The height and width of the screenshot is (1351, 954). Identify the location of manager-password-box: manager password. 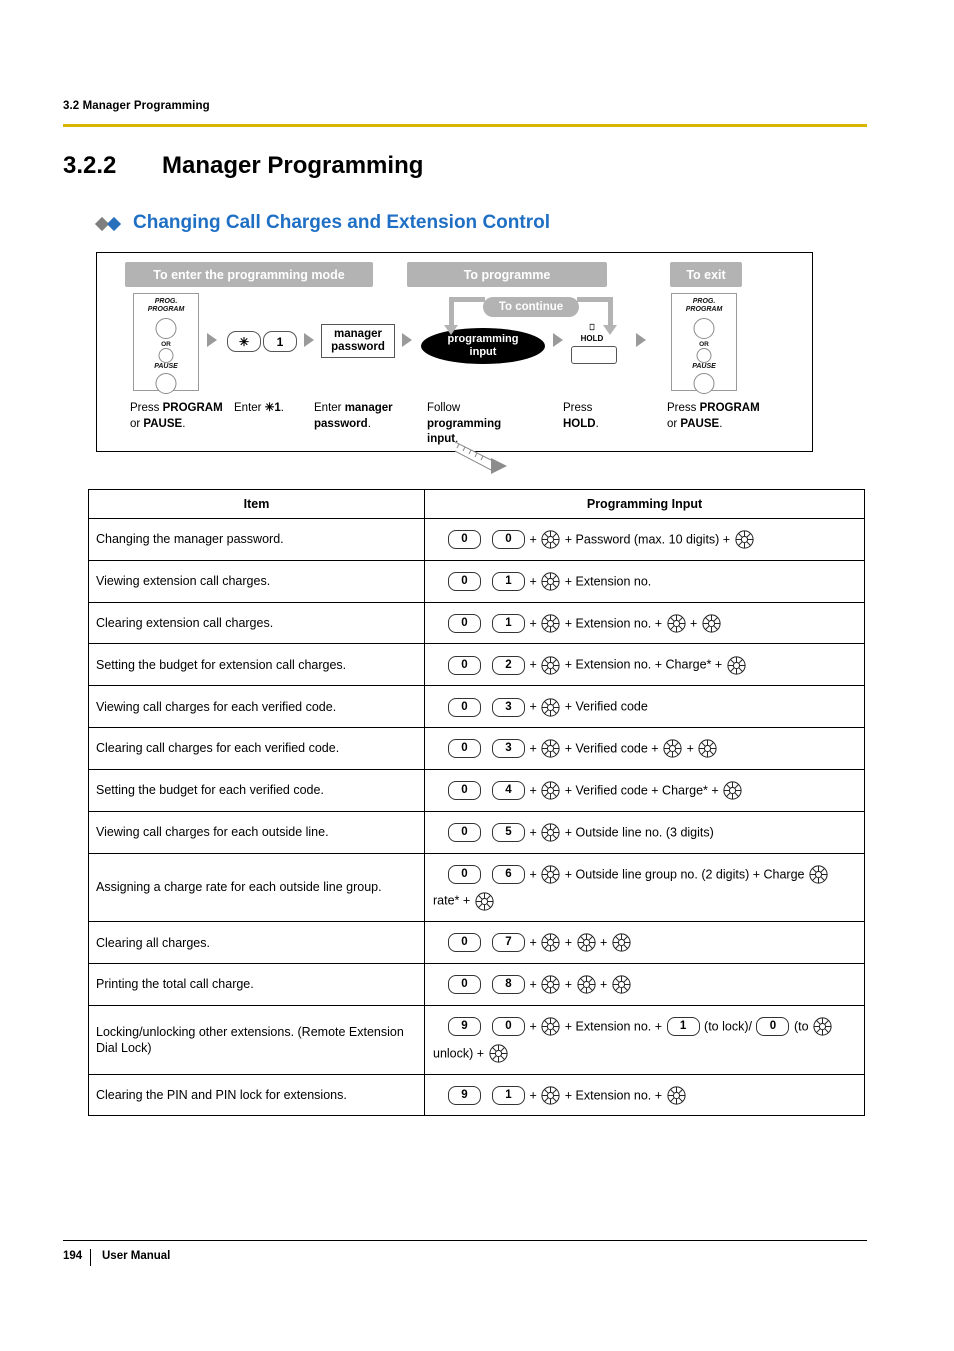
(358, 341).